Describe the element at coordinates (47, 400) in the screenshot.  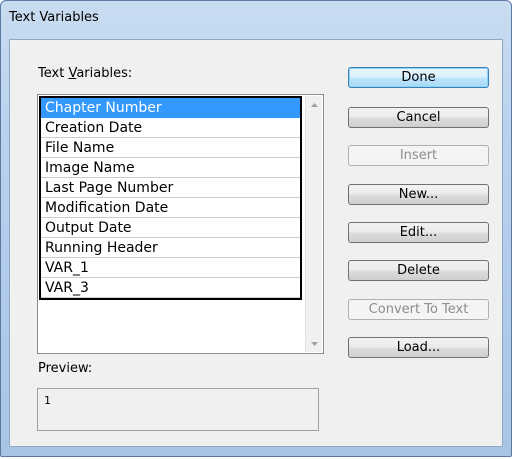
I see `preview-value: 1` at that location.